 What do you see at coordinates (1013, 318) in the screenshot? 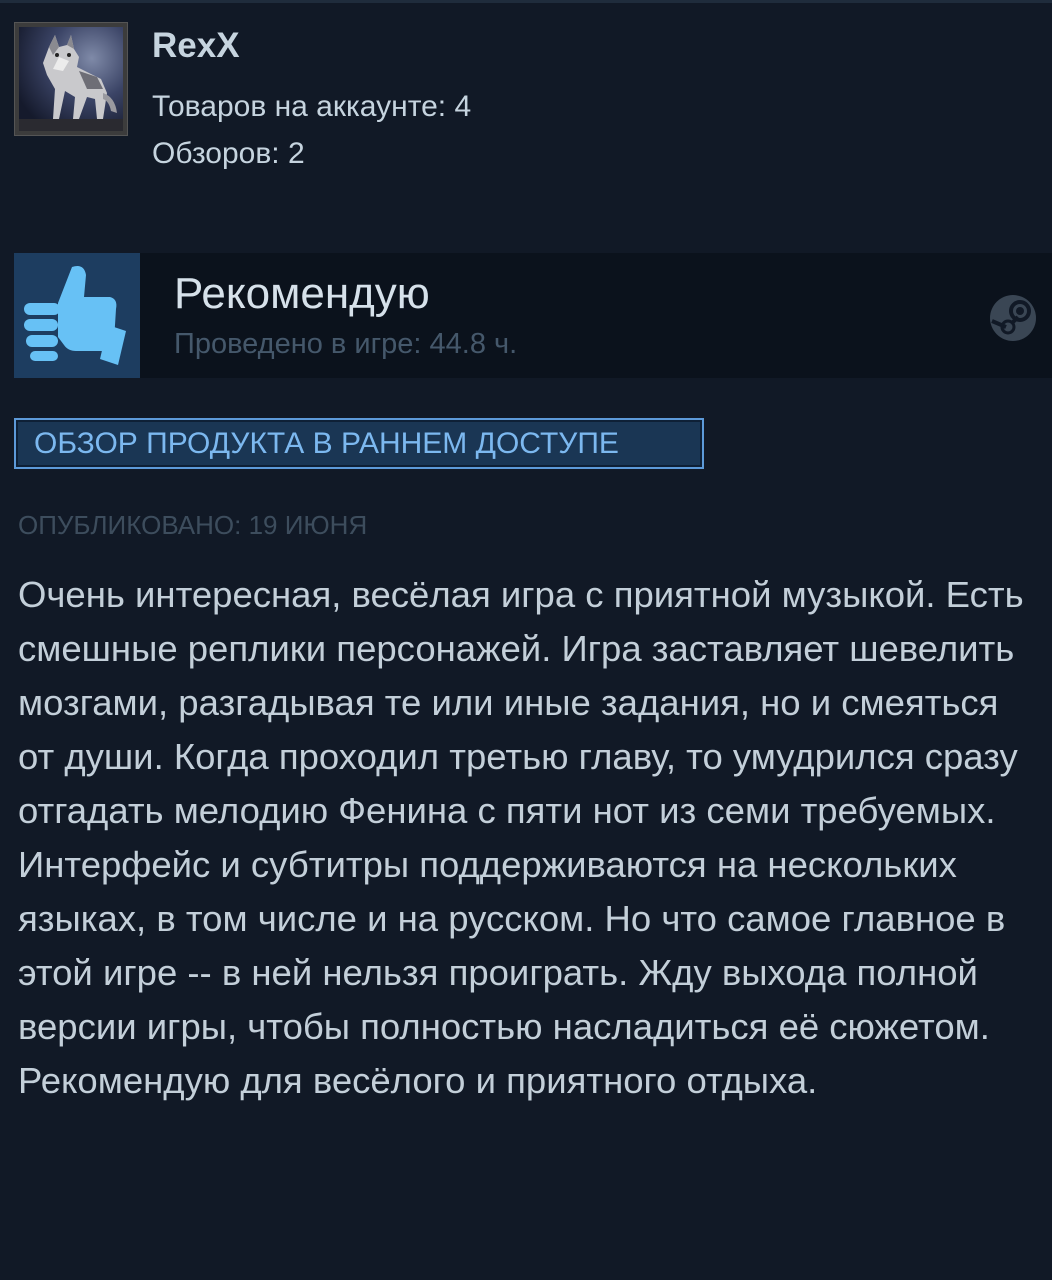
I see `steam-icon` at bounding box center [1013, 318].